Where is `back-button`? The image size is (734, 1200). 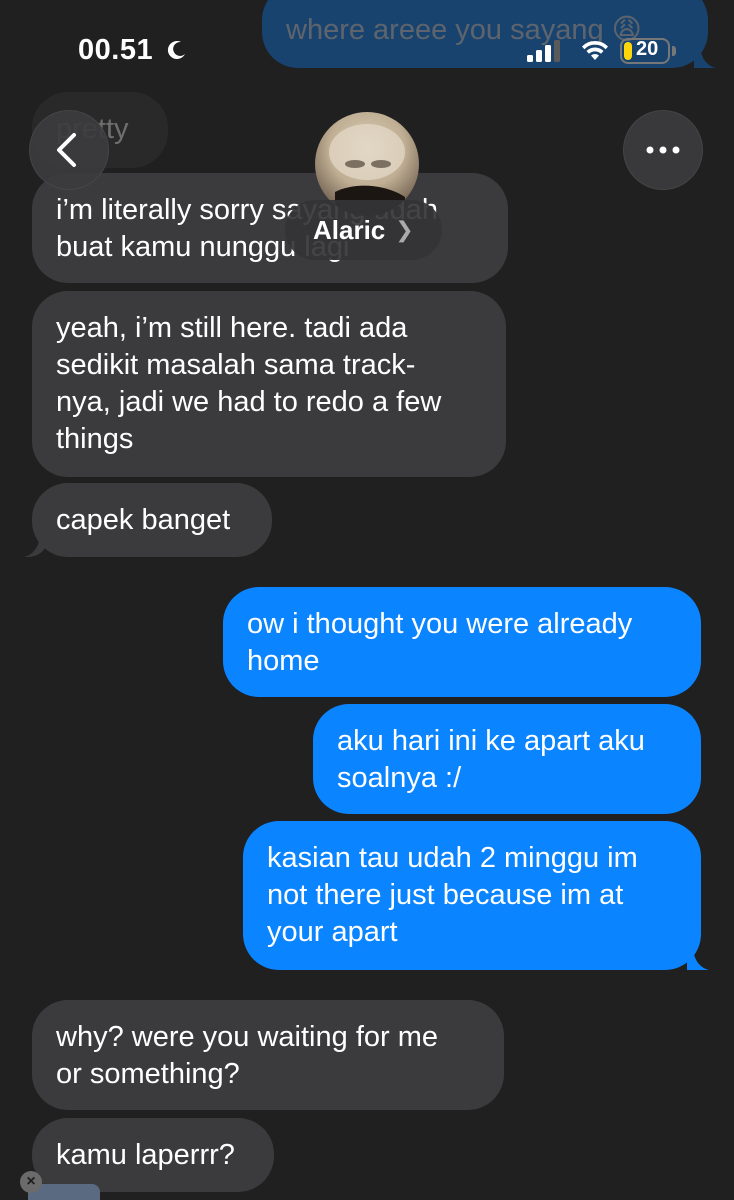 back-button is located at coordinates (69, 150).